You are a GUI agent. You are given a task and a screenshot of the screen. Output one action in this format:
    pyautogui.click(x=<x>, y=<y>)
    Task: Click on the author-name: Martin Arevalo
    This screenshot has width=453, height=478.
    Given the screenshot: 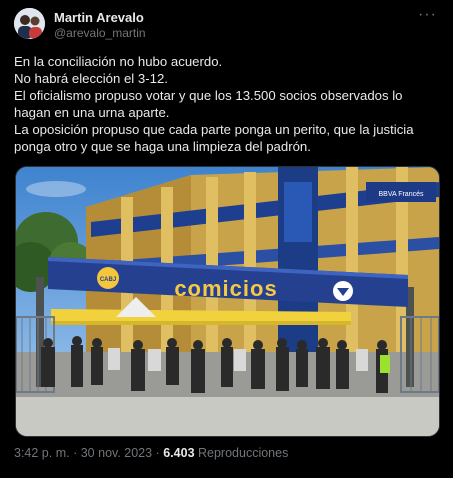 What is the action you would take?
    pyautogui.click(x=99, y=17)
    